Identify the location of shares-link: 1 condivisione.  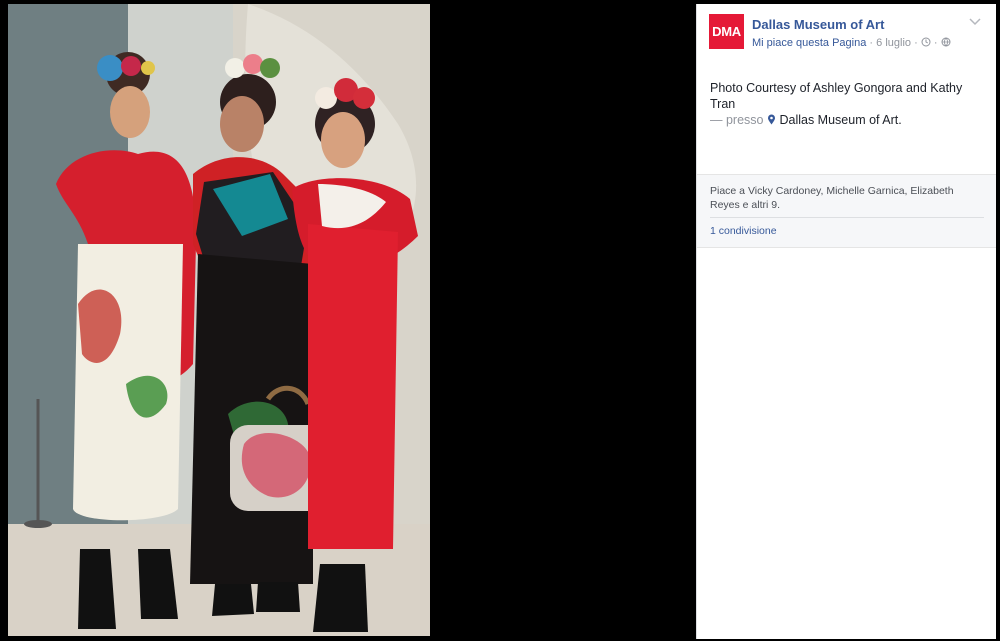
(743, 231).